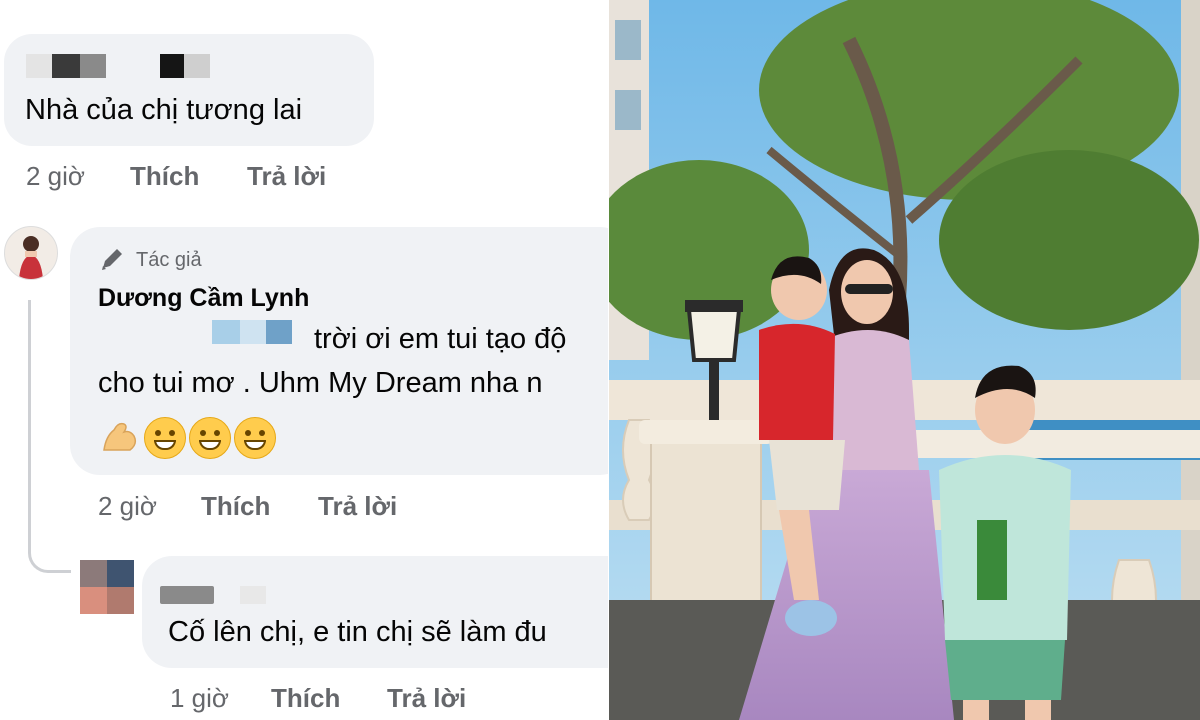 The image size is (1200, 720). What do you see at coordinates (357, 632) in the screenshot?
I see `comment-text: Cố lên chị, e tin chị sẽ làm đu` at bounding box center [357, 632].